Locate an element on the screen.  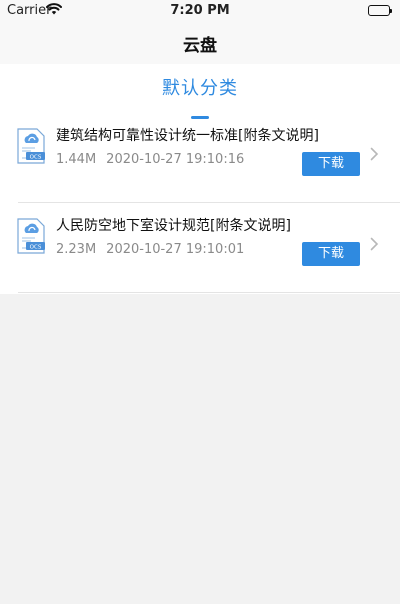
status-bar: Carrier 7:20 PM is located at coordinates (200, 11).